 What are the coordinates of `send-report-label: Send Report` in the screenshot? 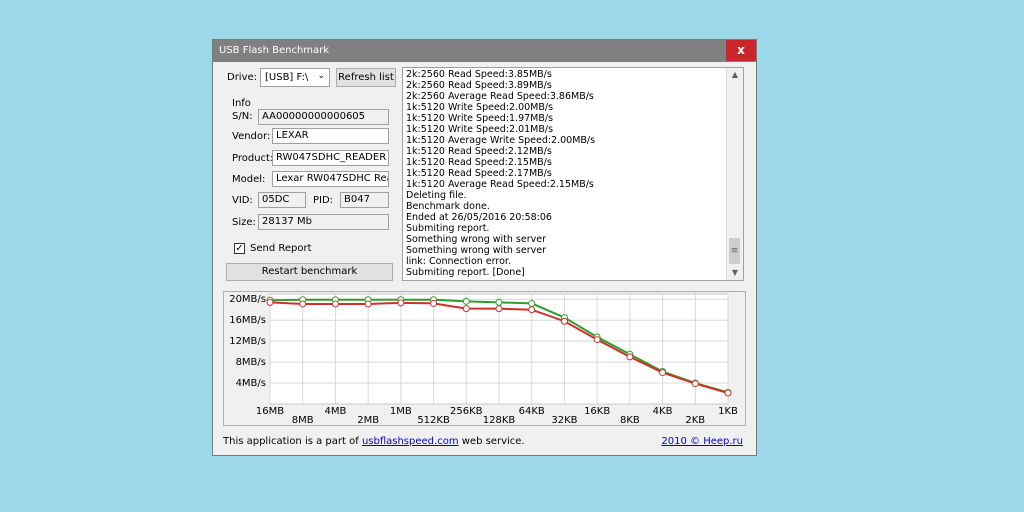 It's located at (281, 248).